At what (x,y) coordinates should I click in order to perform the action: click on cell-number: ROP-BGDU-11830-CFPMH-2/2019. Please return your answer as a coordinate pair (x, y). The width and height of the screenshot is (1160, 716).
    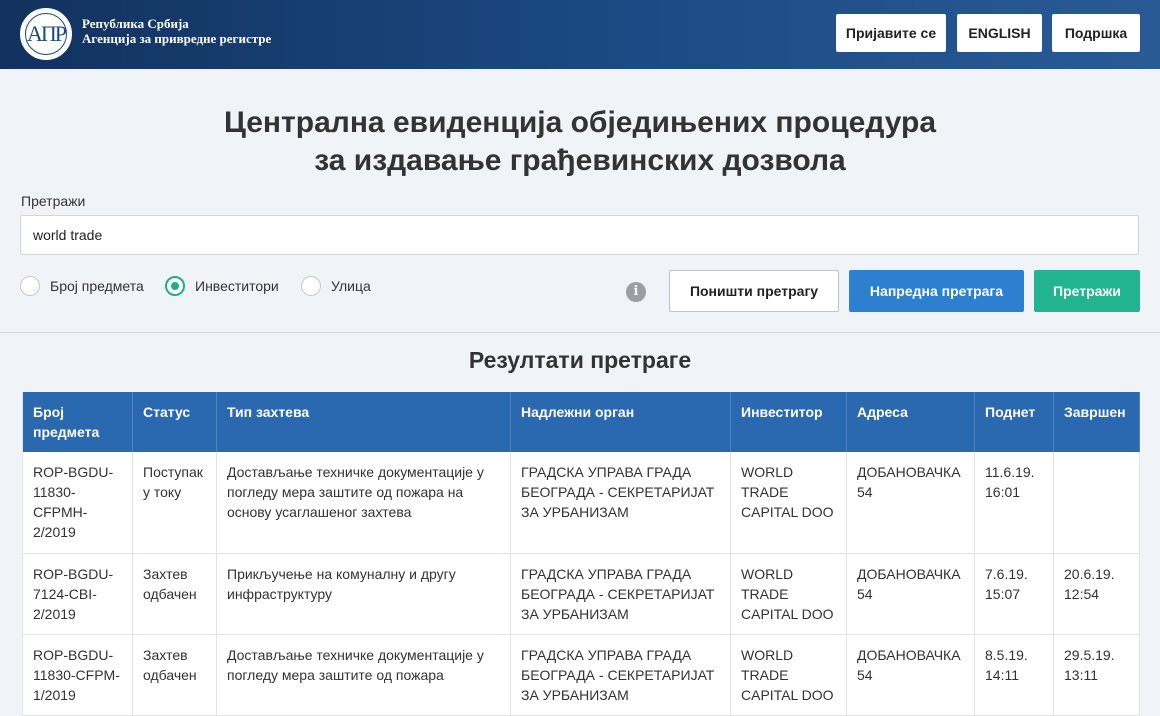
    Looking at the image, I should click on (77, 503).